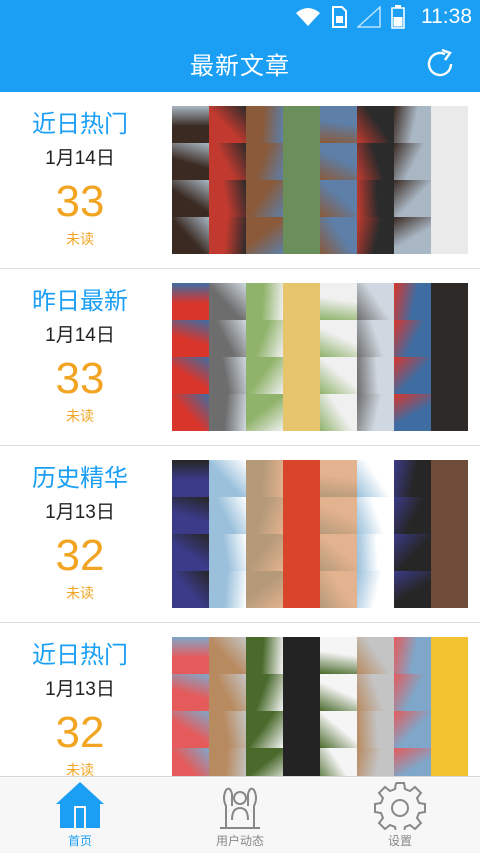 The width and height of the screenshot is (480, 853). Describe the element at coordinates (80, 301) in the screenshot. I see `section-title: 昨日最新` at that location.